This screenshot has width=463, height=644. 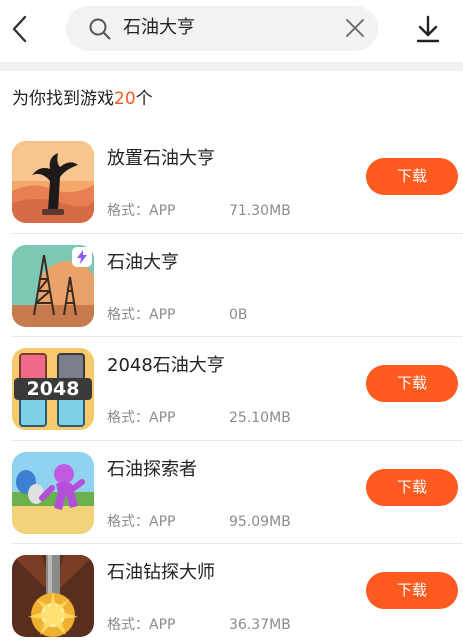 I want to click on section-divider, so click(x=231, y=66).